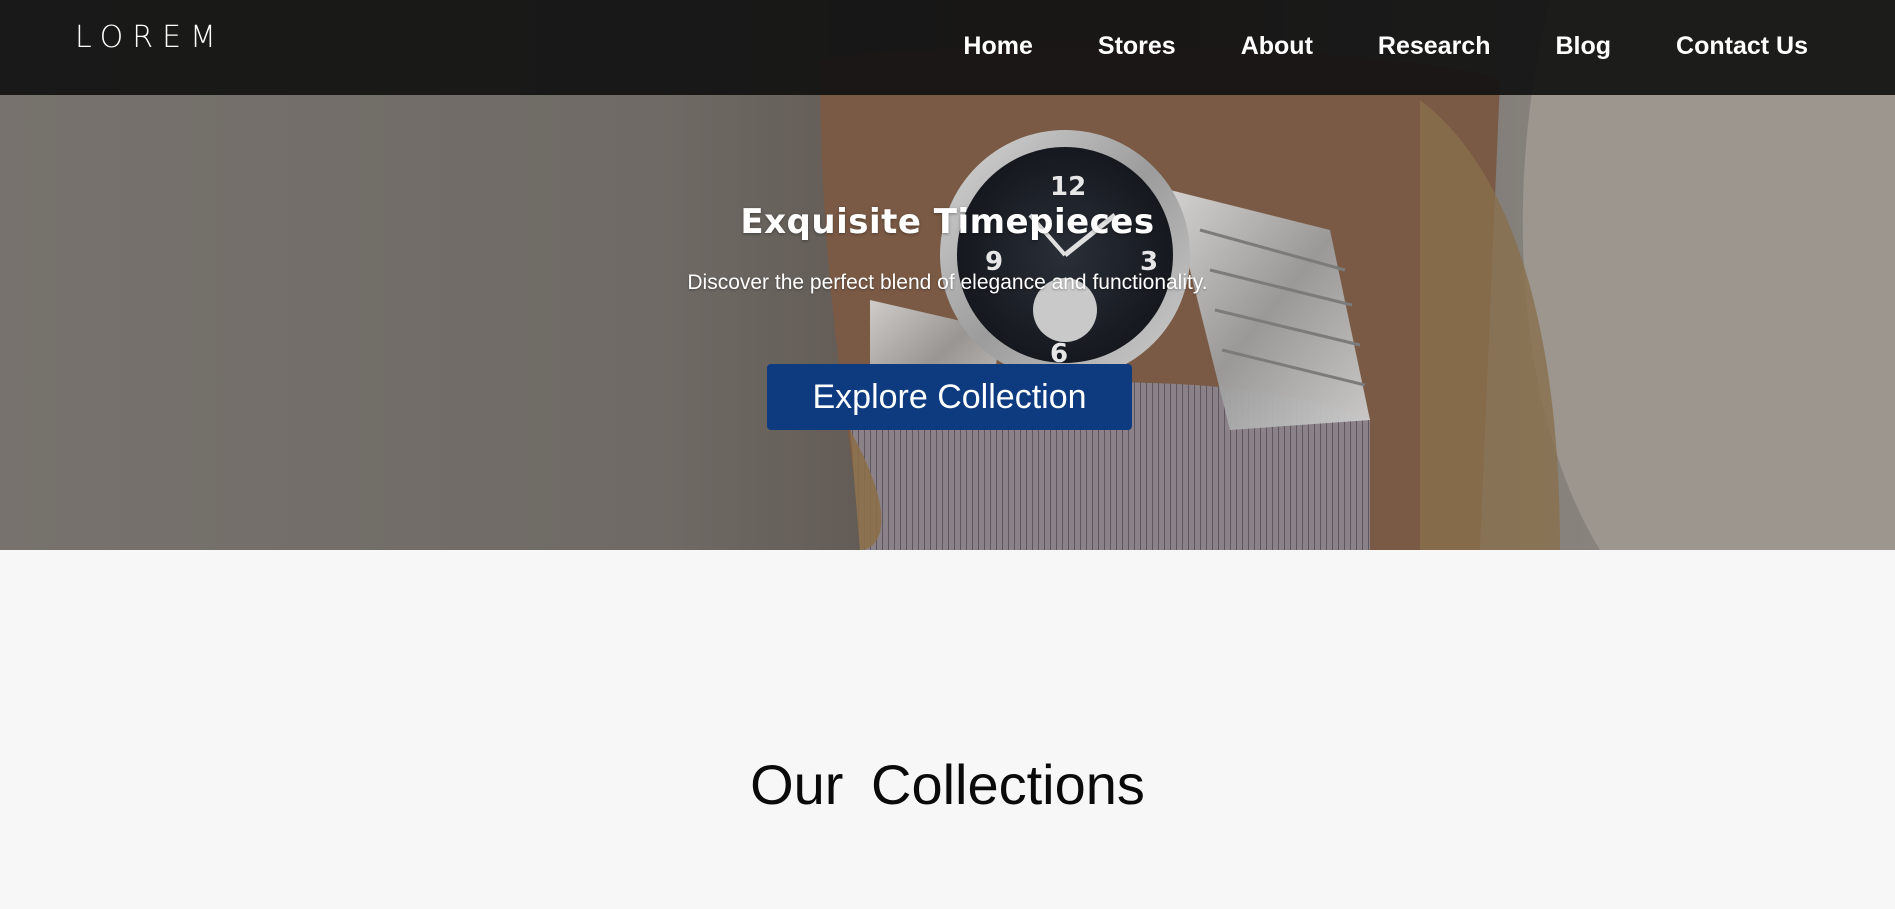  I want to click on nav-item-home: Home, so click(997, 48).